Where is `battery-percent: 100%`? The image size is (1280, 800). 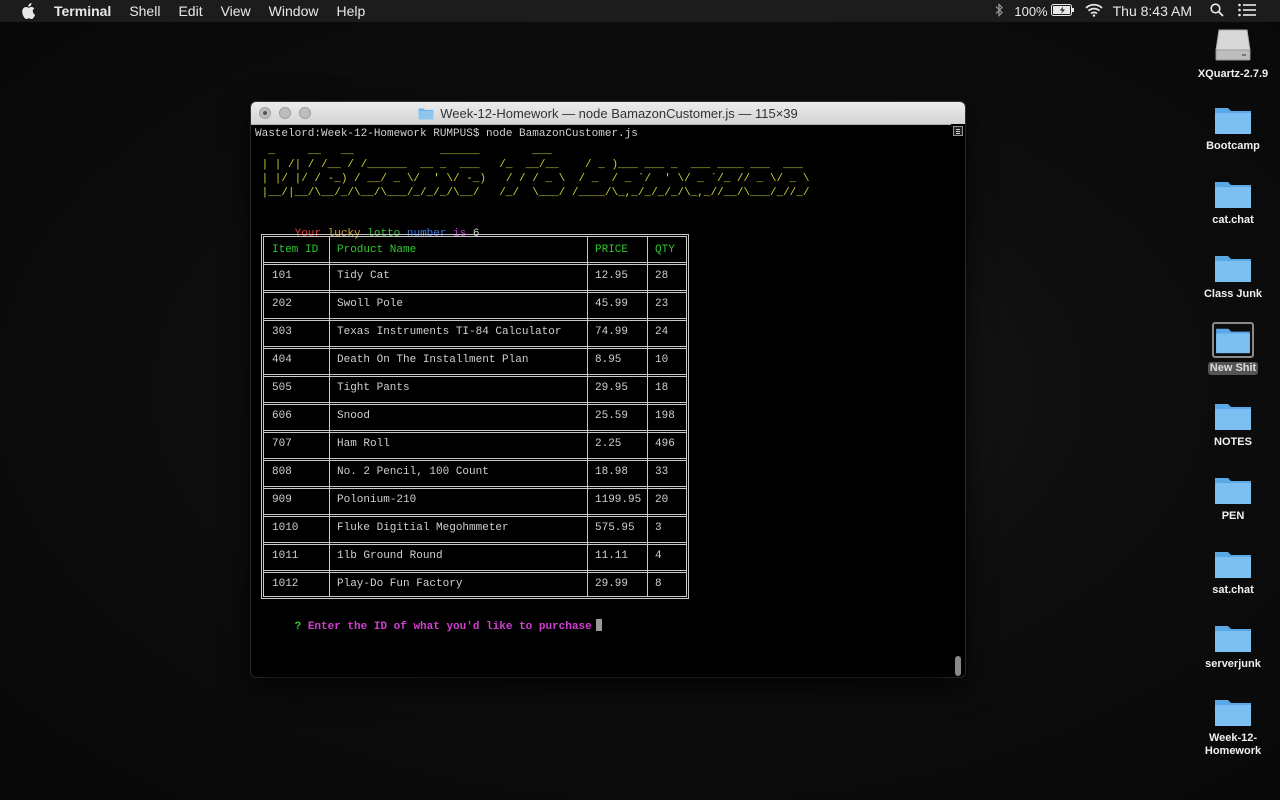 battery-percent: 100% is located at coordinates (1030, 11).